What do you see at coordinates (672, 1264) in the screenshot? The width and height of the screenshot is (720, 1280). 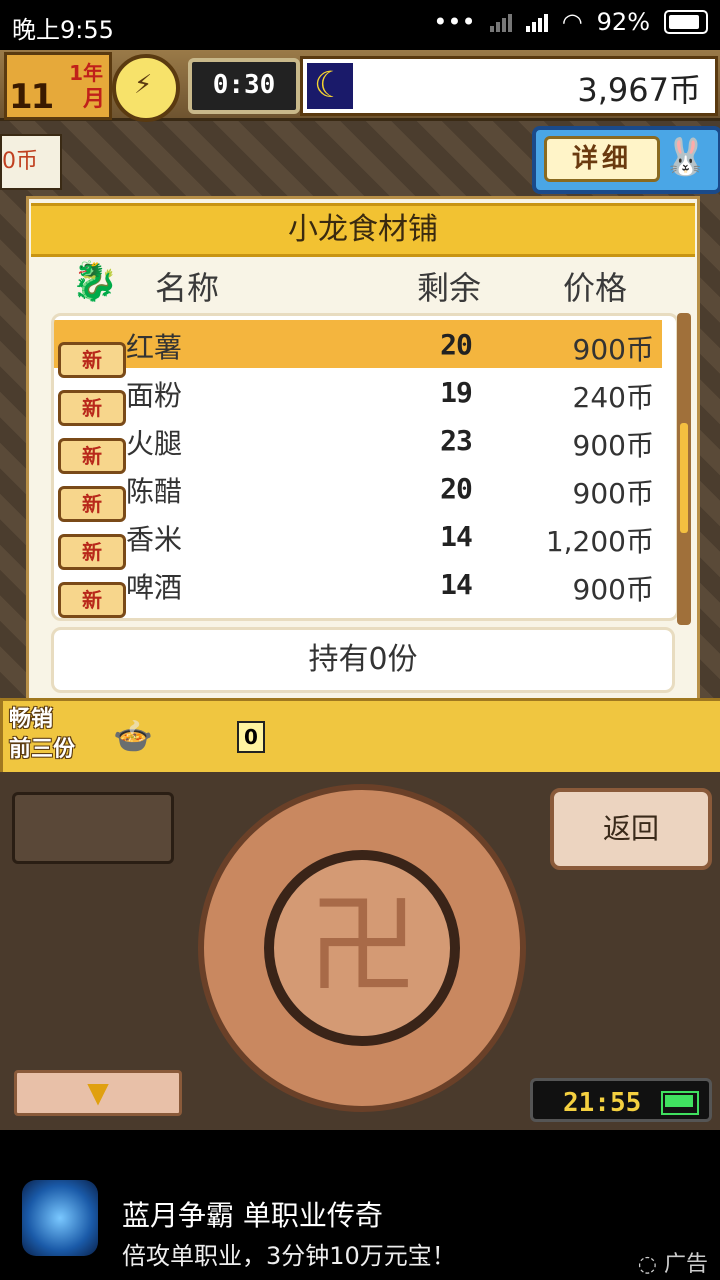 I see `ad-tag: ◌ 广告` at bounding box center [672, 1264].